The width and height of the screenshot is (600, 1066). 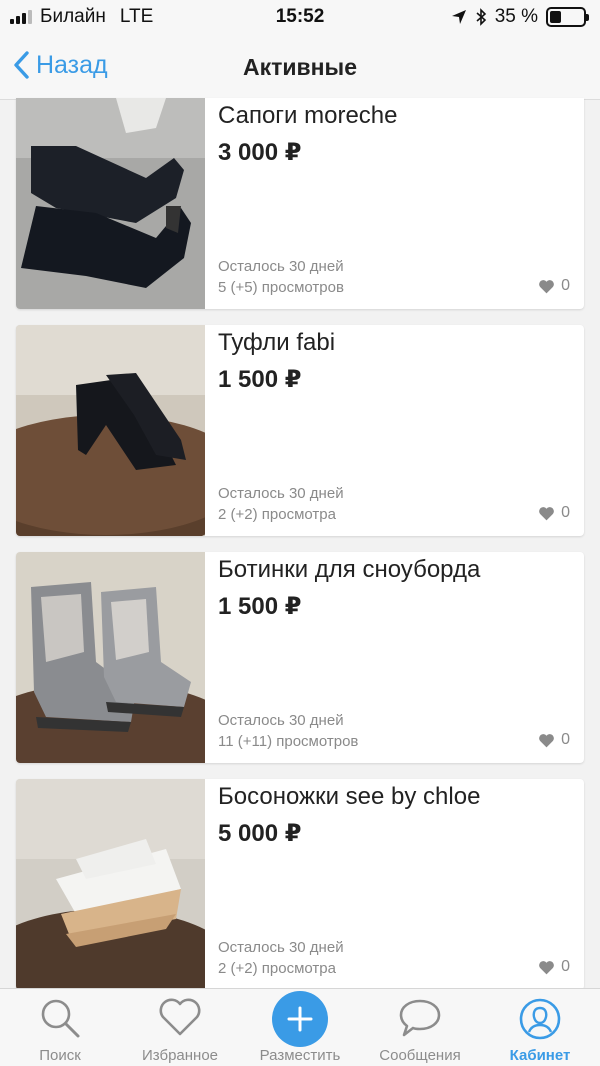 What do you see at coordinates (60, 1055) in the screenshot?
I see `tab-label: Поиск` at bounding box center [60, 1055].